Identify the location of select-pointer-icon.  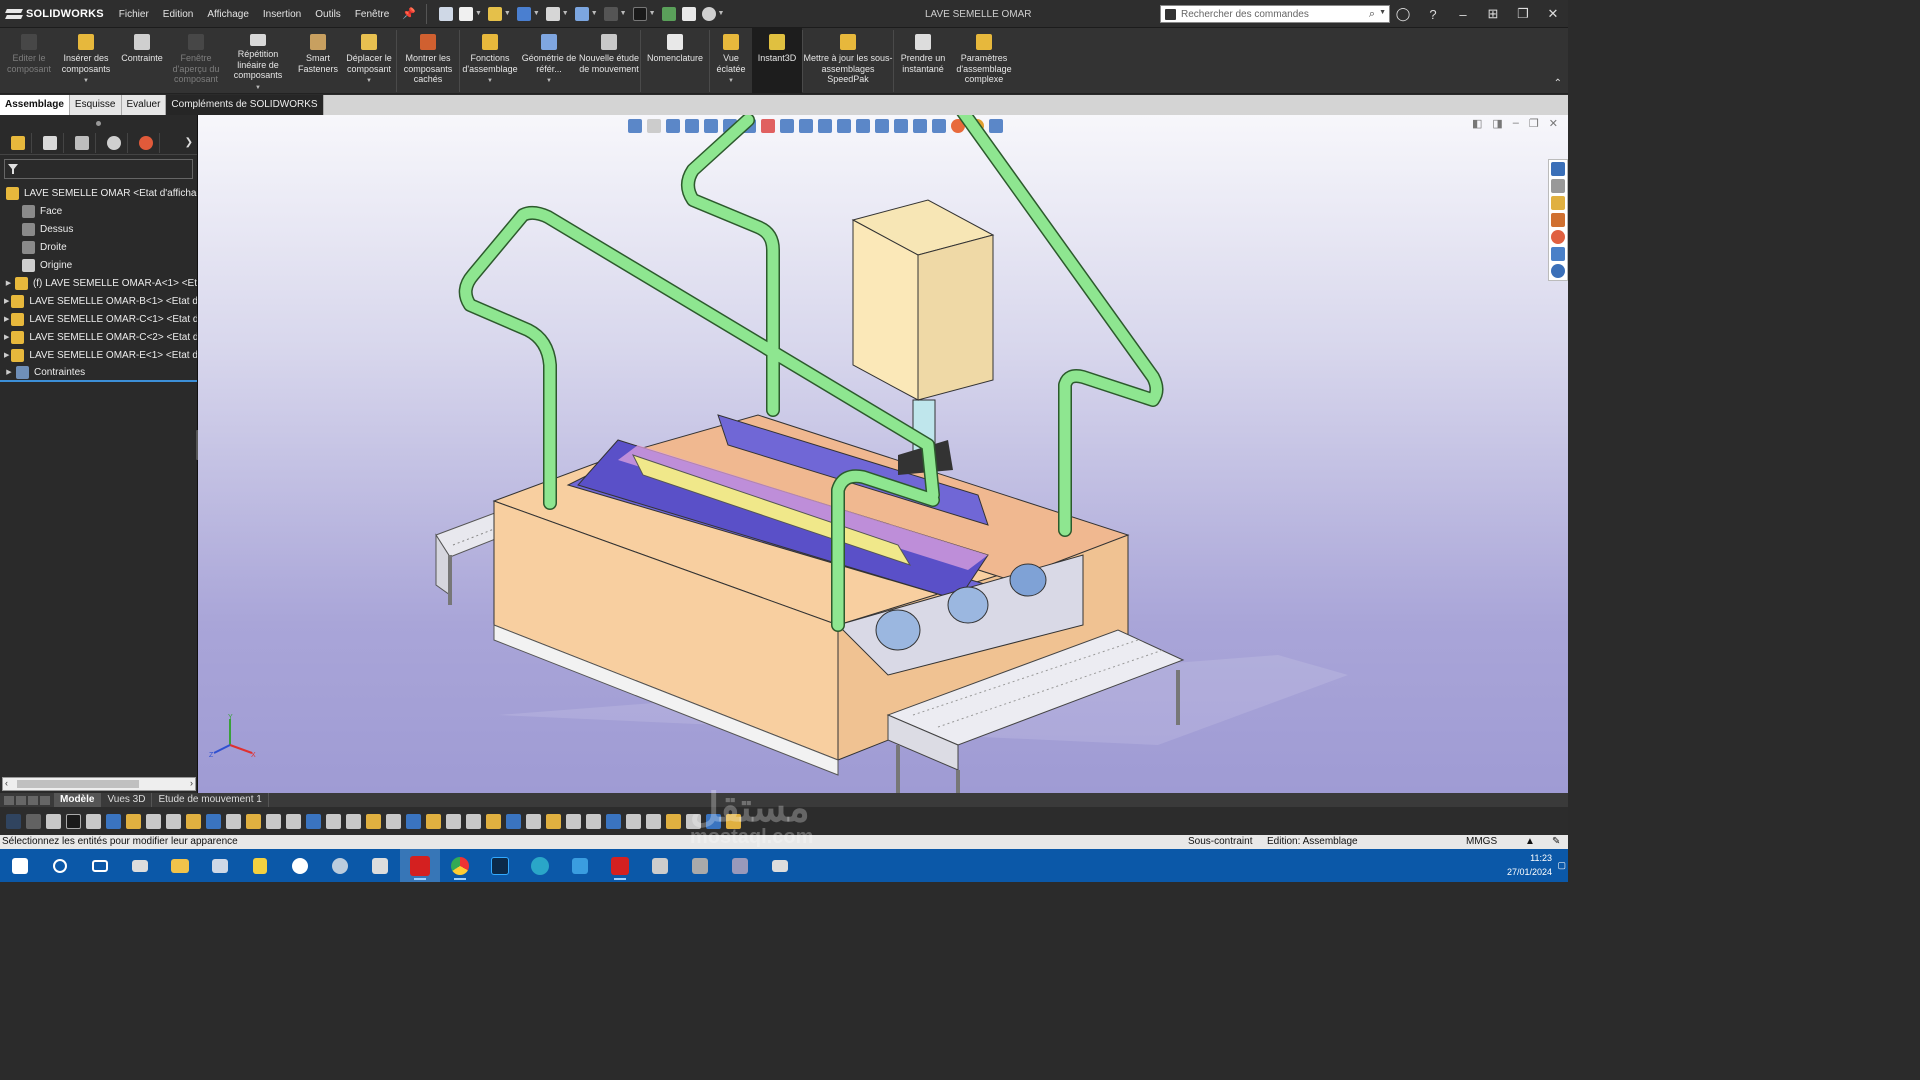
(639, 13).